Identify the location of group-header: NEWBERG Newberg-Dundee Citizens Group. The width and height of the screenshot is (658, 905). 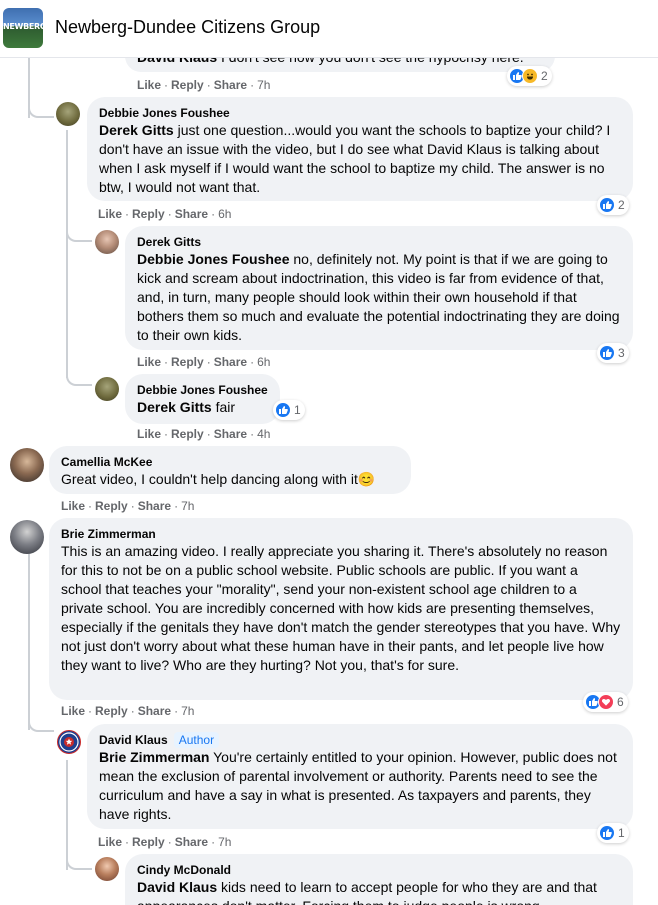
(329, 29).